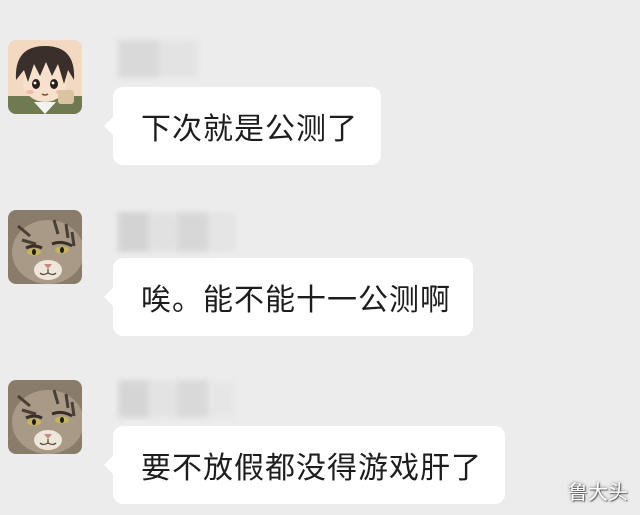 The image size is (640, 515). What do you see at coordinates (249, 129) in the screenshot?
I see `message-text: 下次就是公测了` at bounding box center [249, 129].